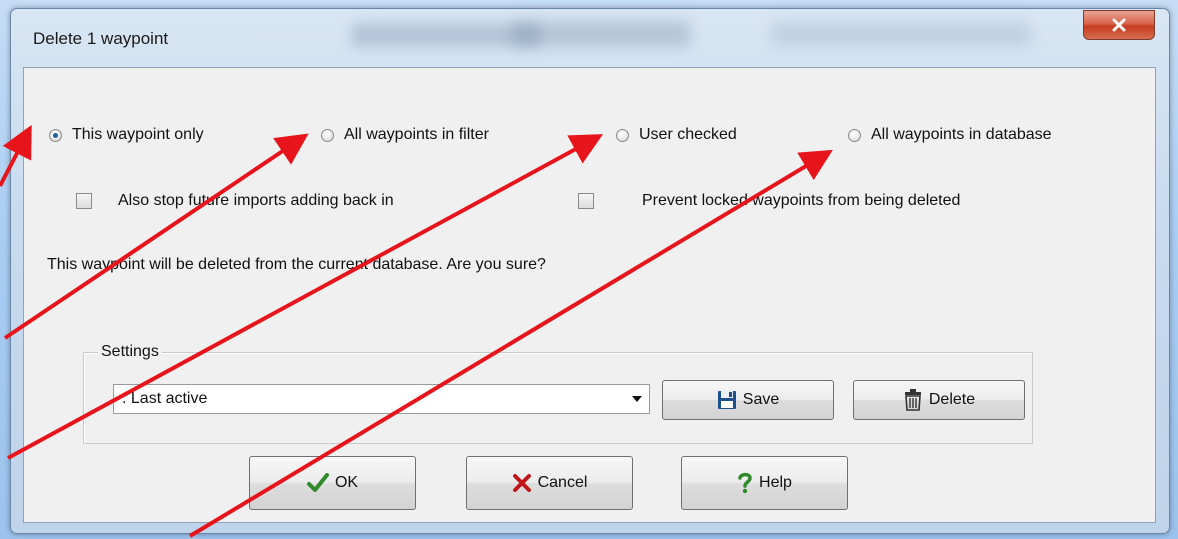 The height and width of the screenshot is (539, 1178). I want to click on settings-legend: Settings, so click(130, 352).